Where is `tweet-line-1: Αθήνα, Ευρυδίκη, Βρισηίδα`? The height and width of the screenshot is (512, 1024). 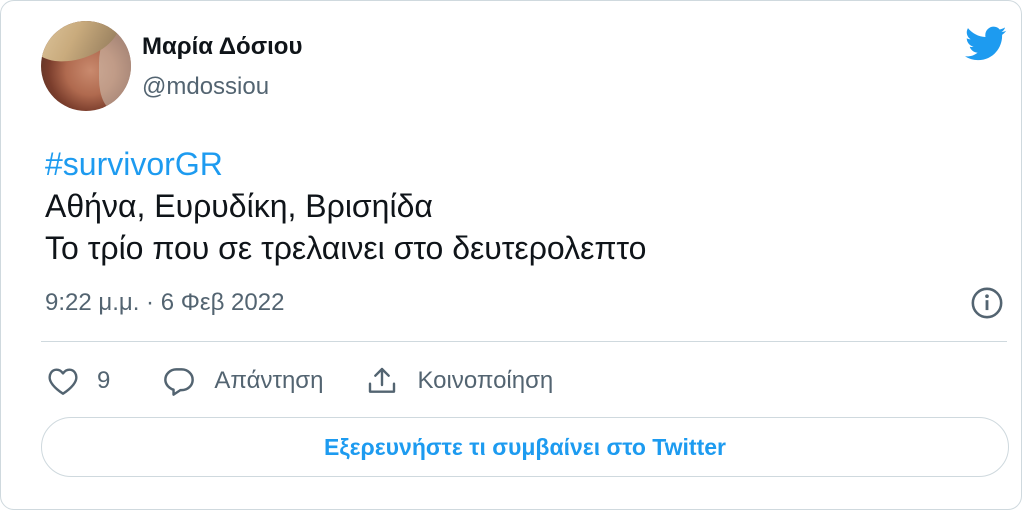 tweet-line-1: Αθήνα, Ευρυδίκη, Βρισηίδα is located at coordinates (239, 206).